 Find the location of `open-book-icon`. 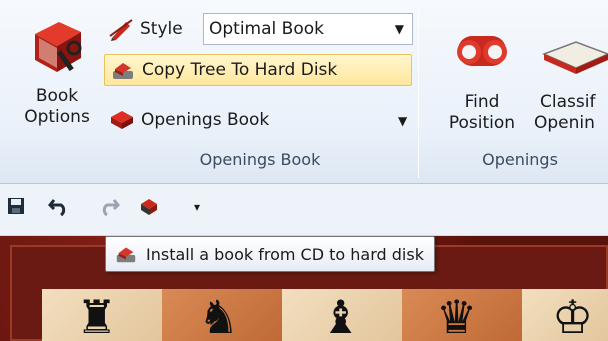

open-book-icon is located at coordinates (575, 57).